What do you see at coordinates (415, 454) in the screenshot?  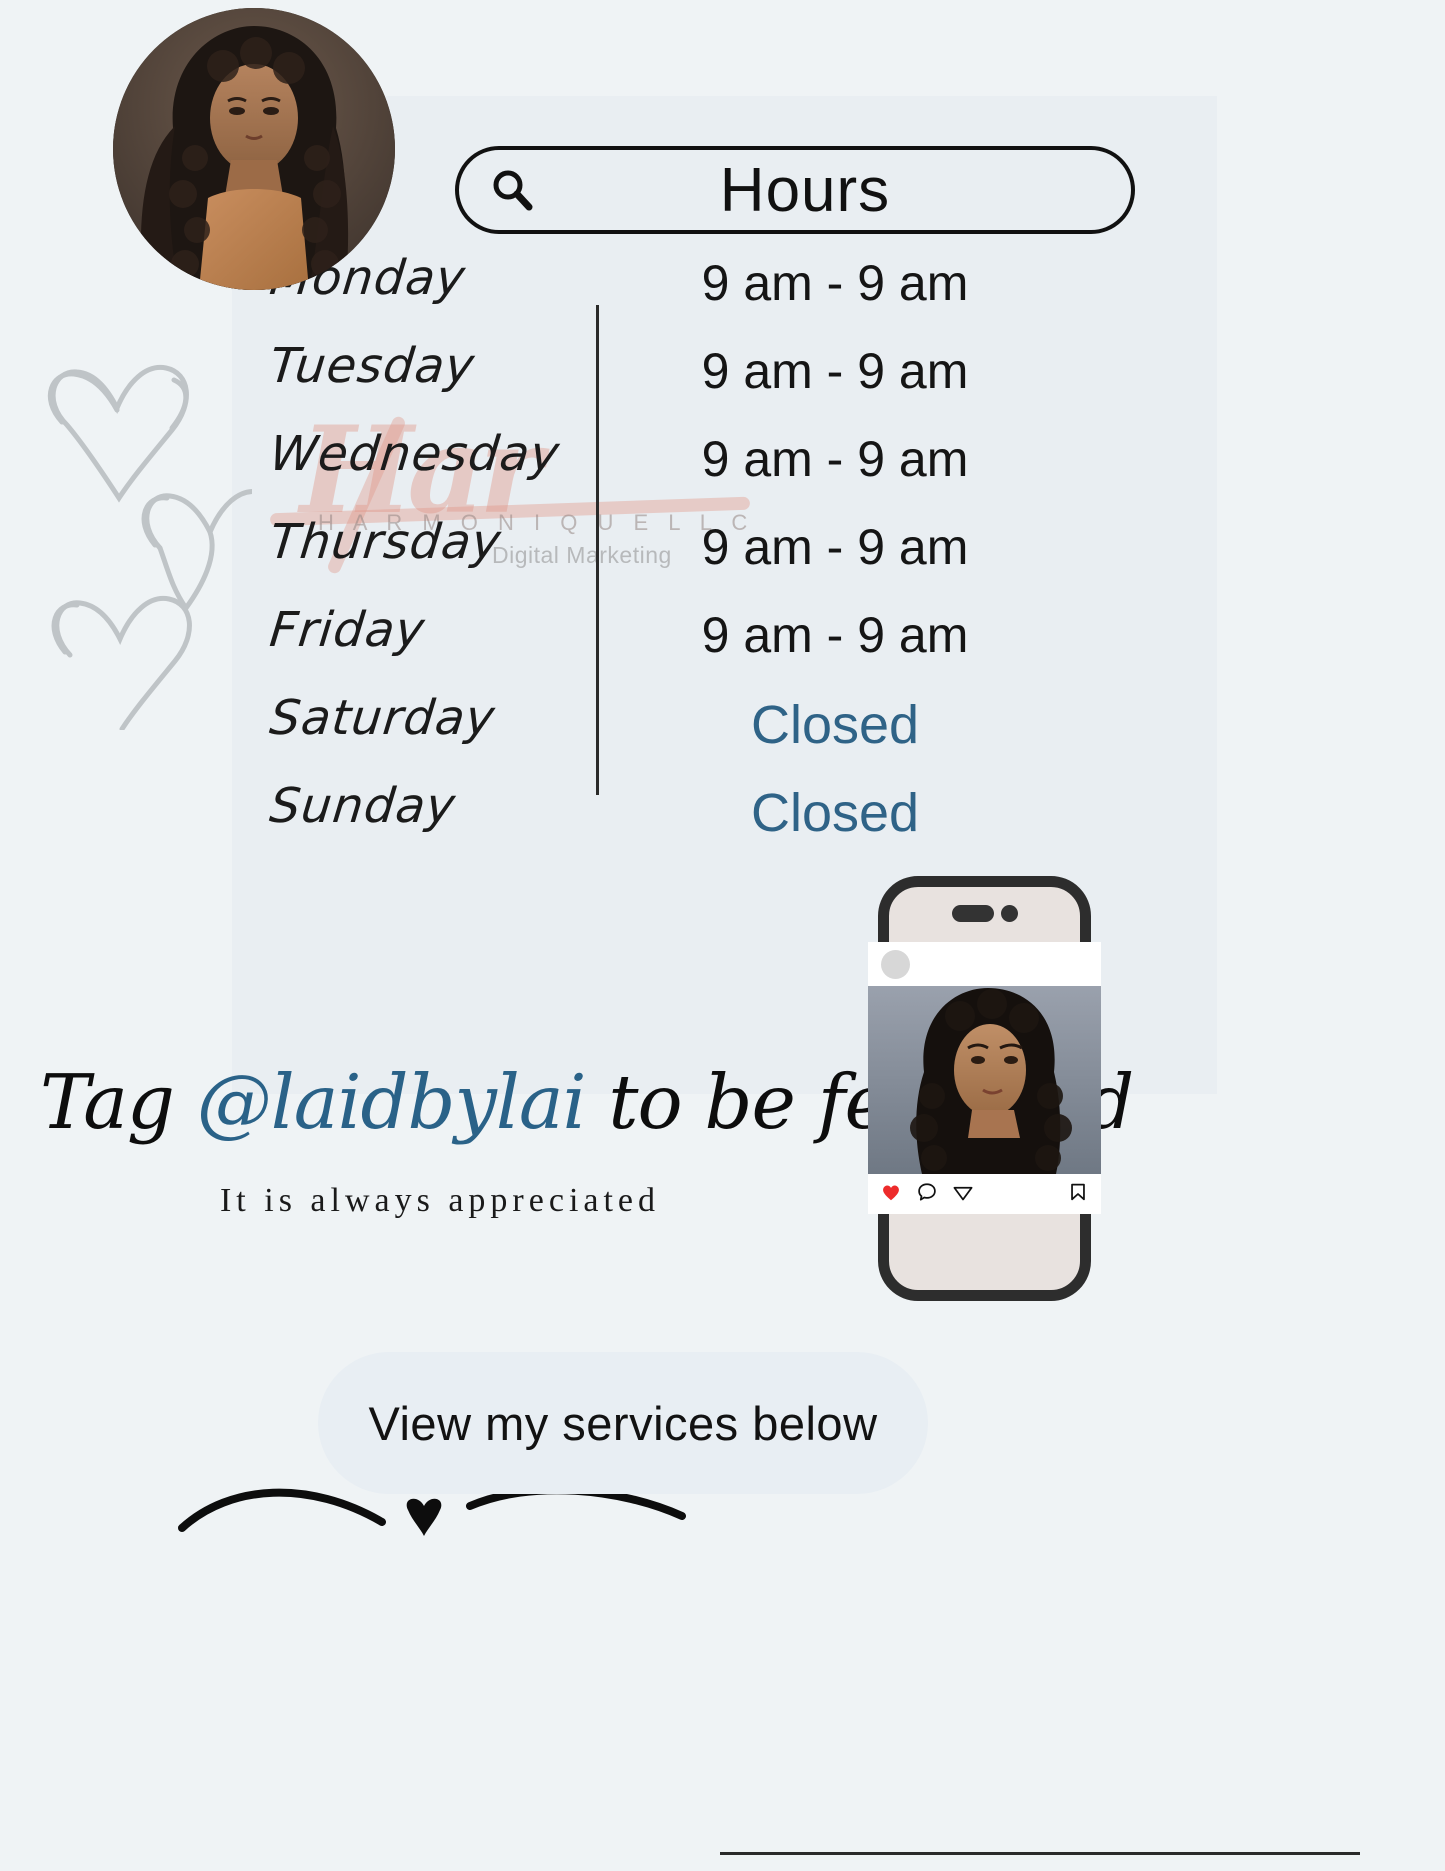 I see `day-label: Wednesday` at bounding box center [415, 454].